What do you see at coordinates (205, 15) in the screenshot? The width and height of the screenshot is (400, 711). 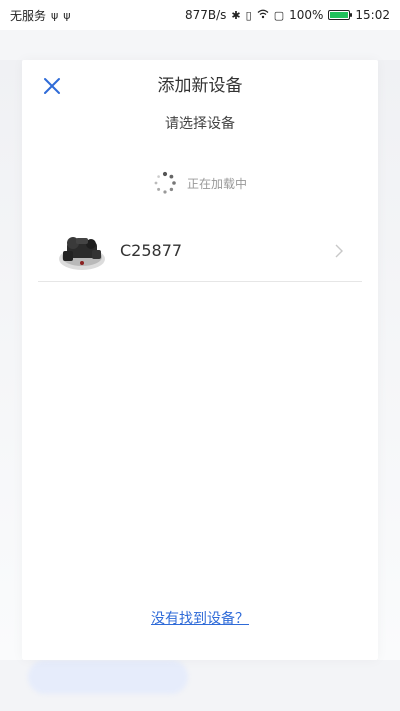 I see `network-speed: 877B/s` at bounding box center [205, 15].